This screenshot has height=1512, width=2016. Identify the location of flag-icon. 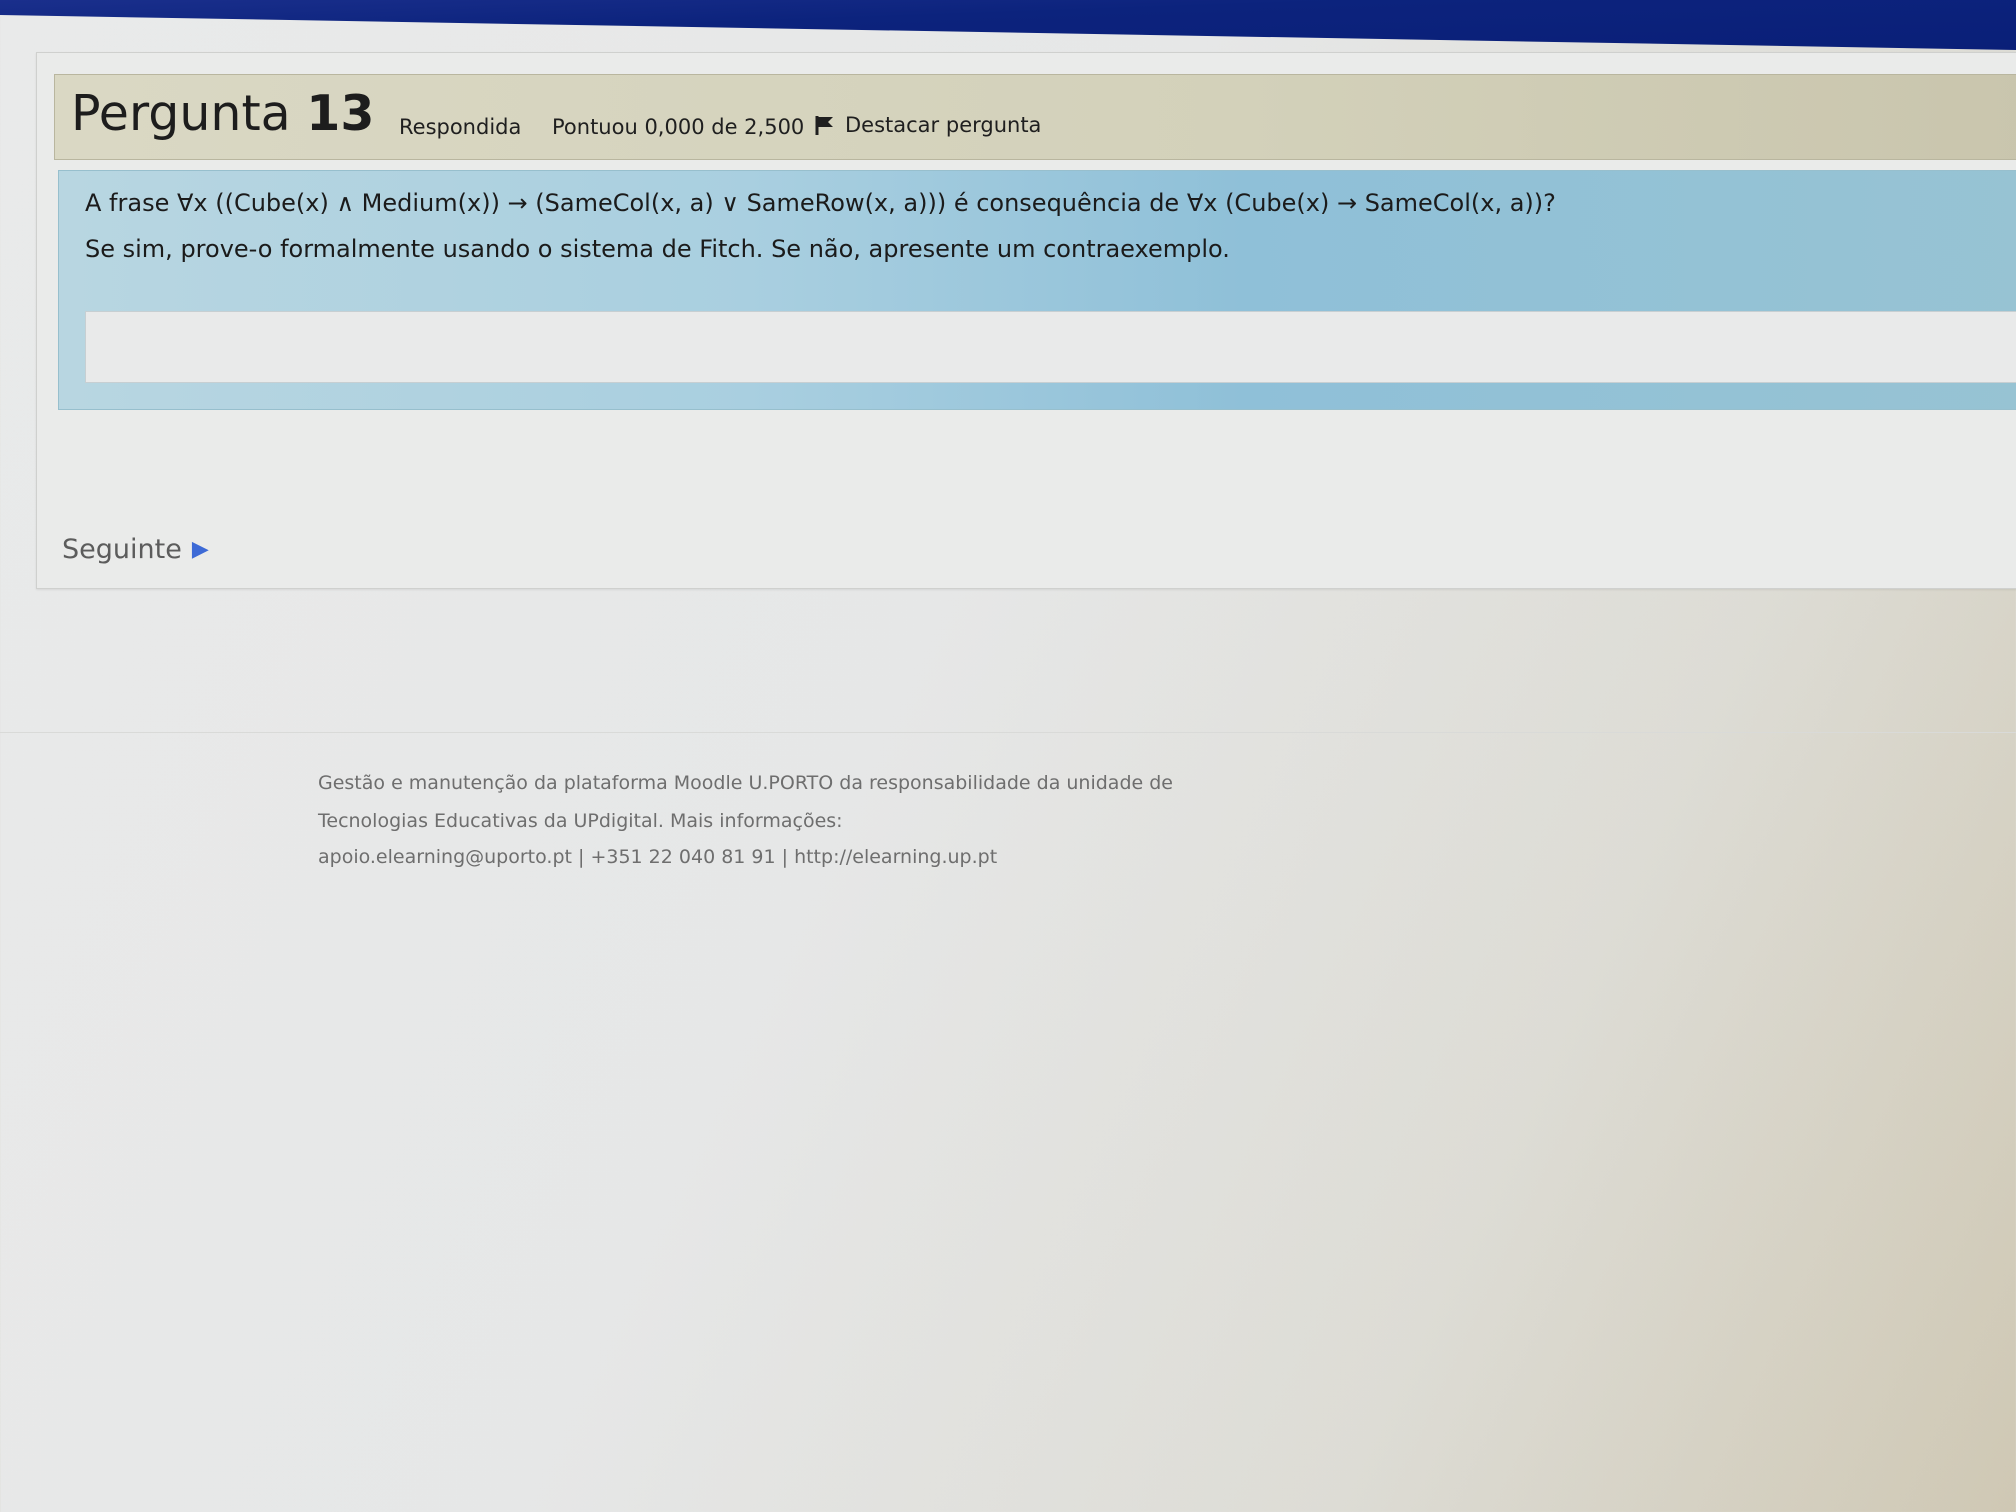
(825, 125).